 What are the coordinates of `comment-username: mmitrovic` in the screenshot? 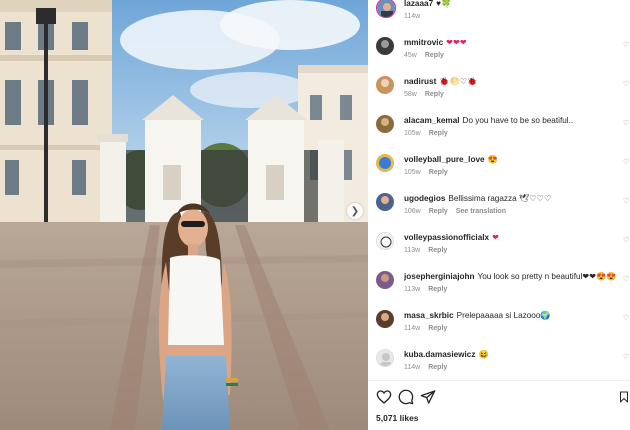 It's located at (423, 42).